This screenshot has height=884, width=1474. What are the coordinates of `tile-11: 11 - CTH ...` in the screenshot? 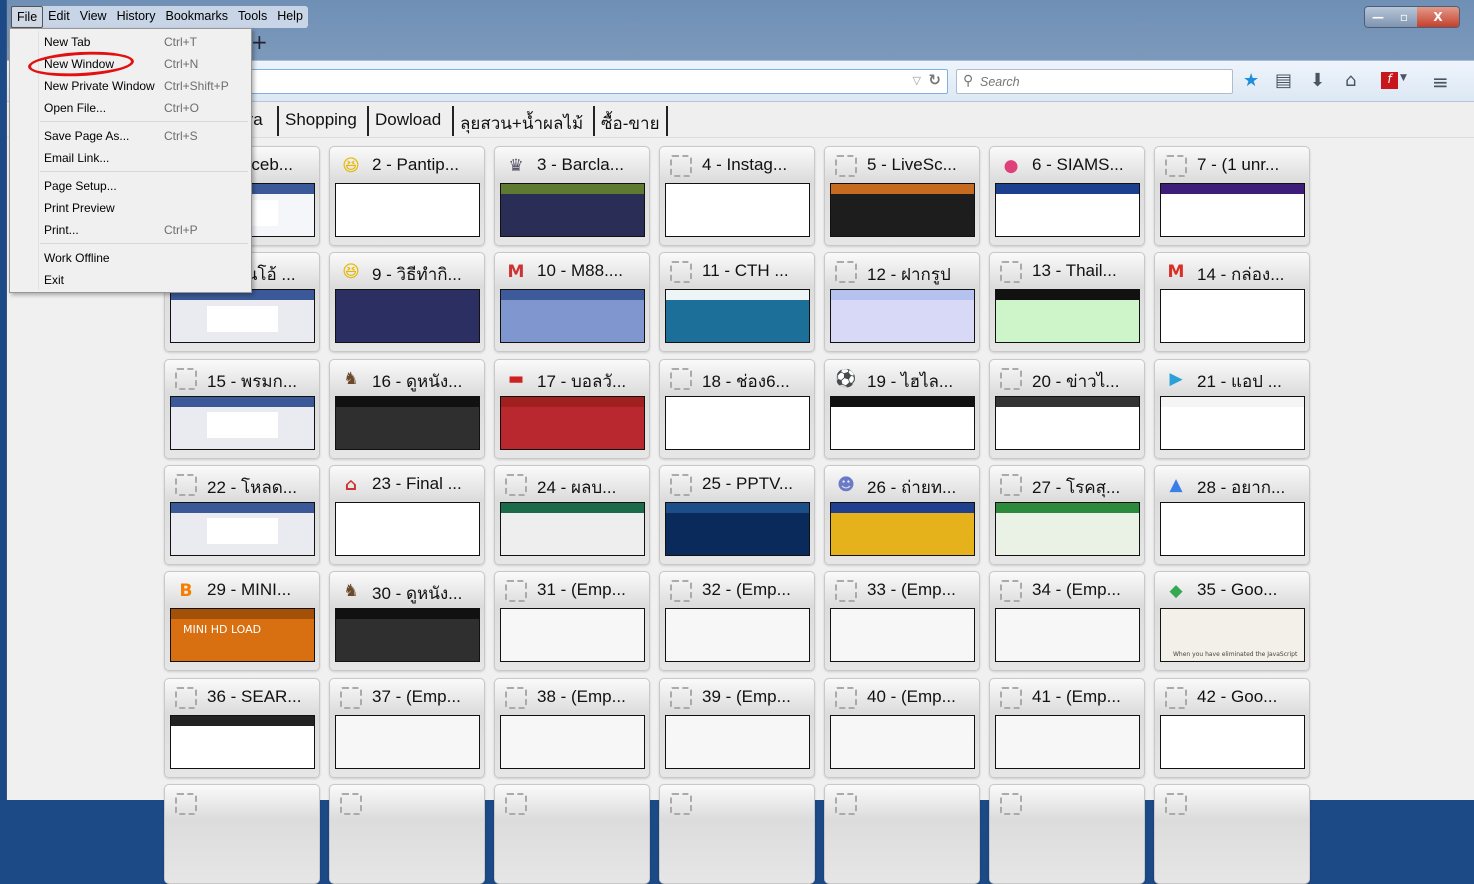 It's located at (737, 302).